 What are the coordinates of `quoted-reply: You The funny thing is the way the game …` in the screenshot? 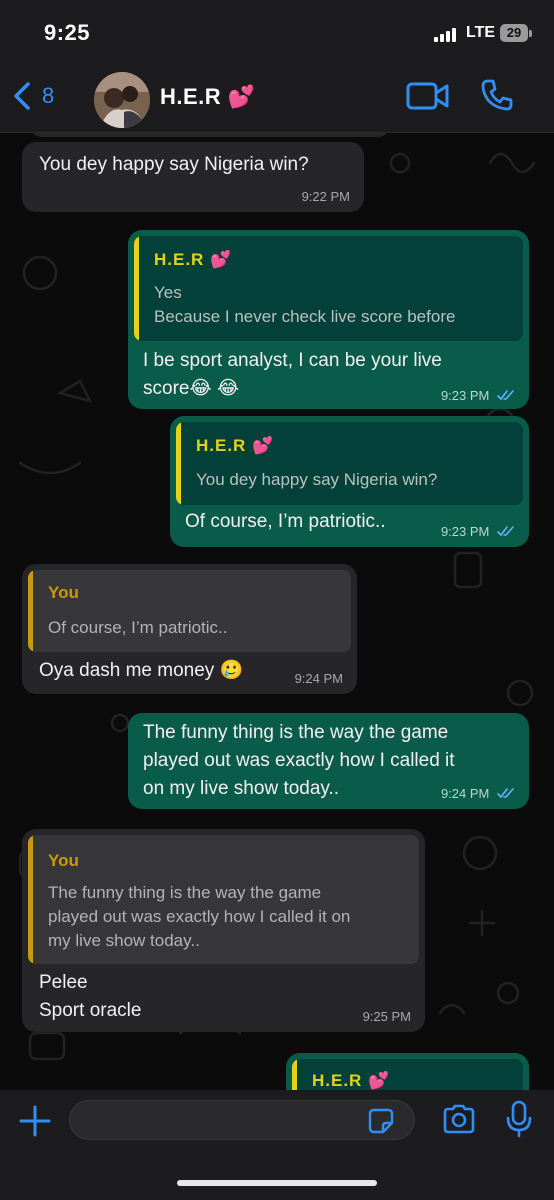 It's located at (223, 899).